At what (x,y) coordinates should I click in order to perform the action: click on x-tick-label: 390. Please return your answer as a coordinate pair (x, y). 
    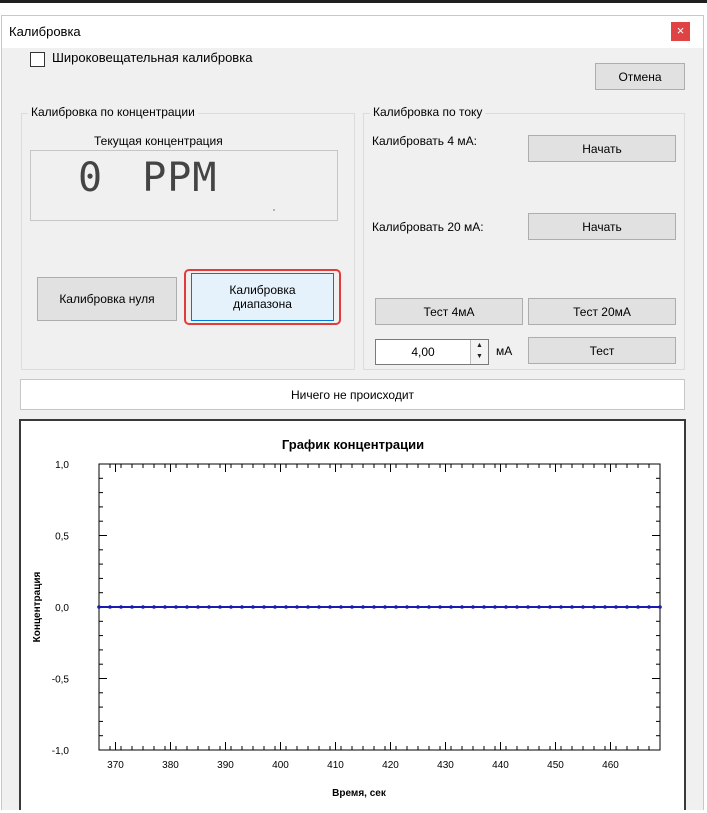
    Looking at the image, I should click on (225, 765).